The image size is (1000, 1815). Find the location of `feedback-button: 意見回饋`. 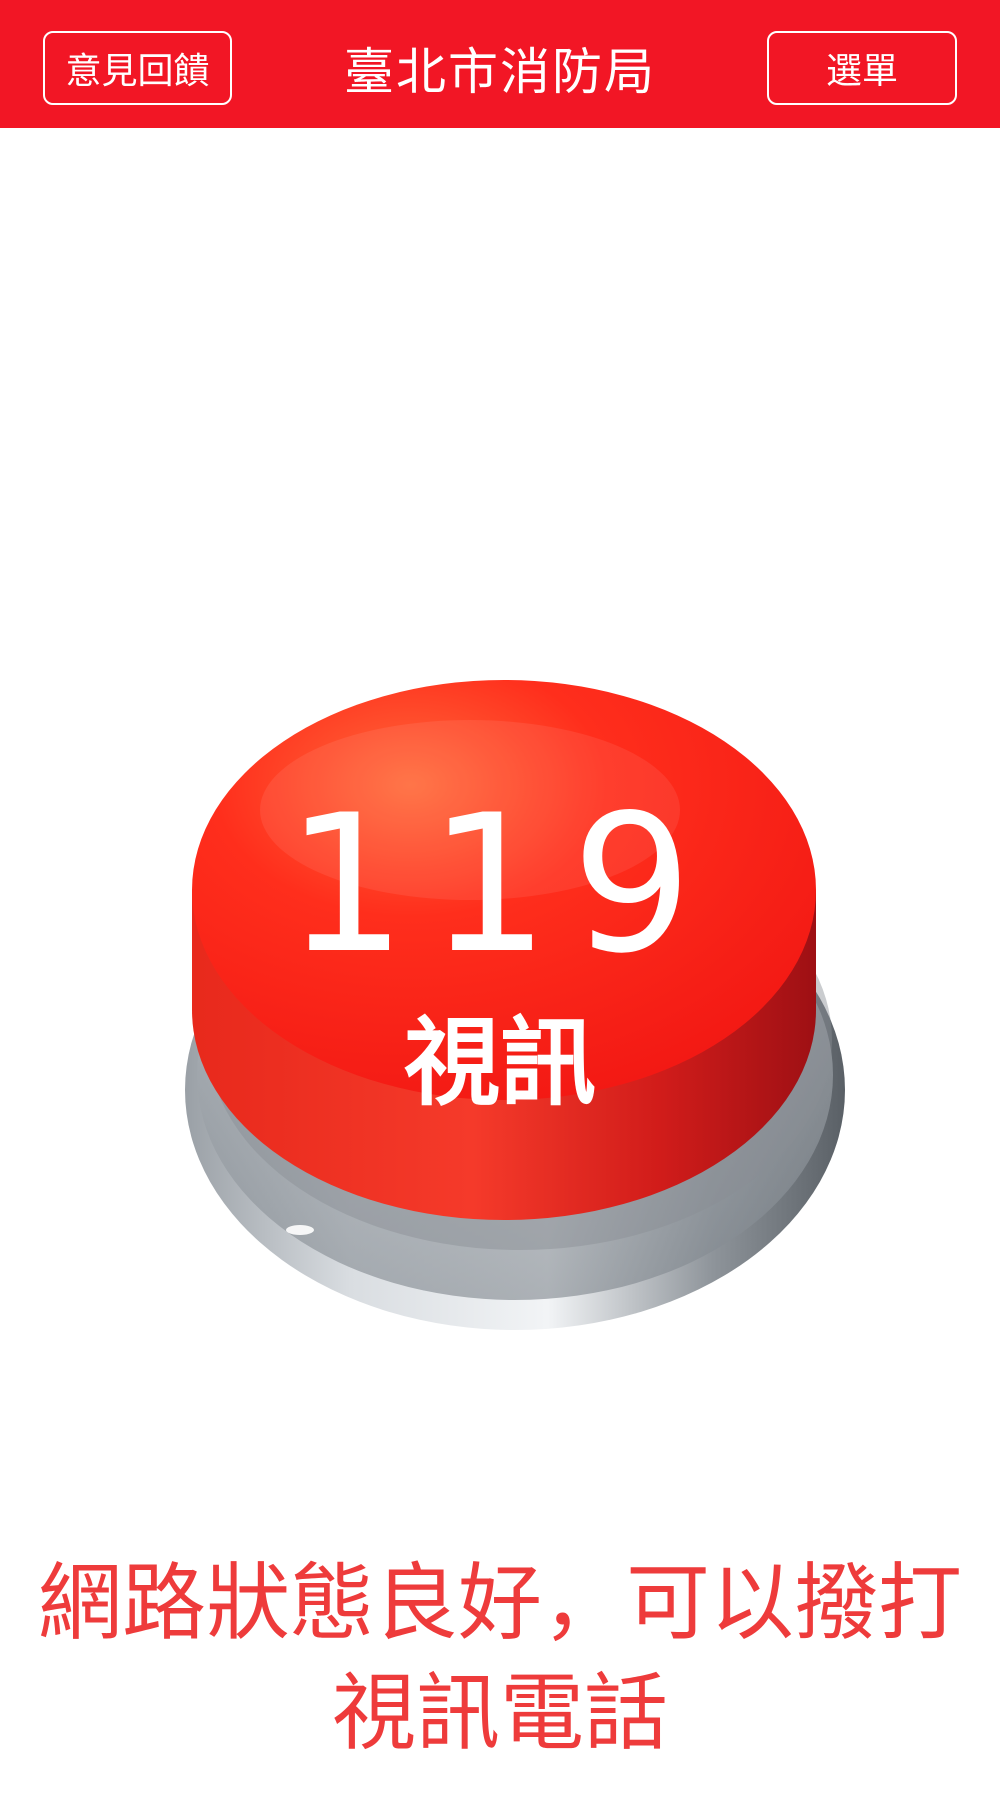

feedback-button: 意見回饋 is located at coordinates (137, 68).